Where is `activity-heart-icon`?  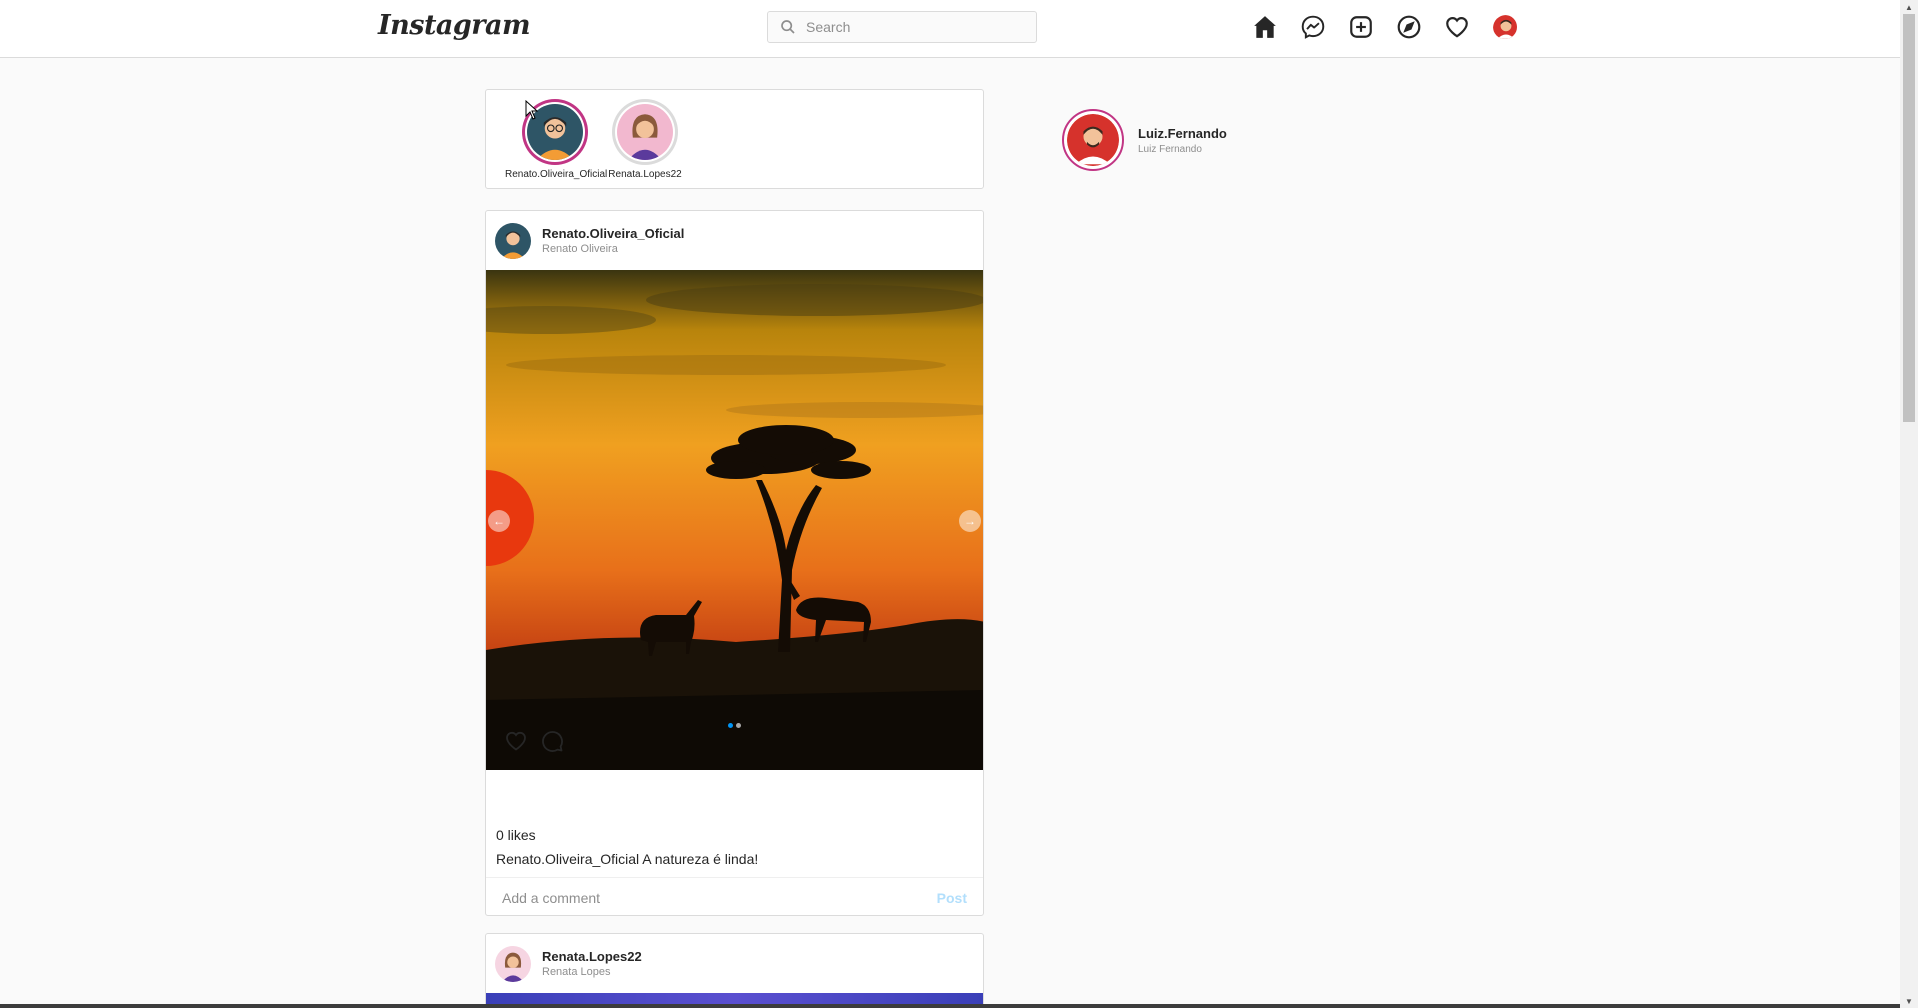 activity-heart-icon is located at coordinates (1457, 27).